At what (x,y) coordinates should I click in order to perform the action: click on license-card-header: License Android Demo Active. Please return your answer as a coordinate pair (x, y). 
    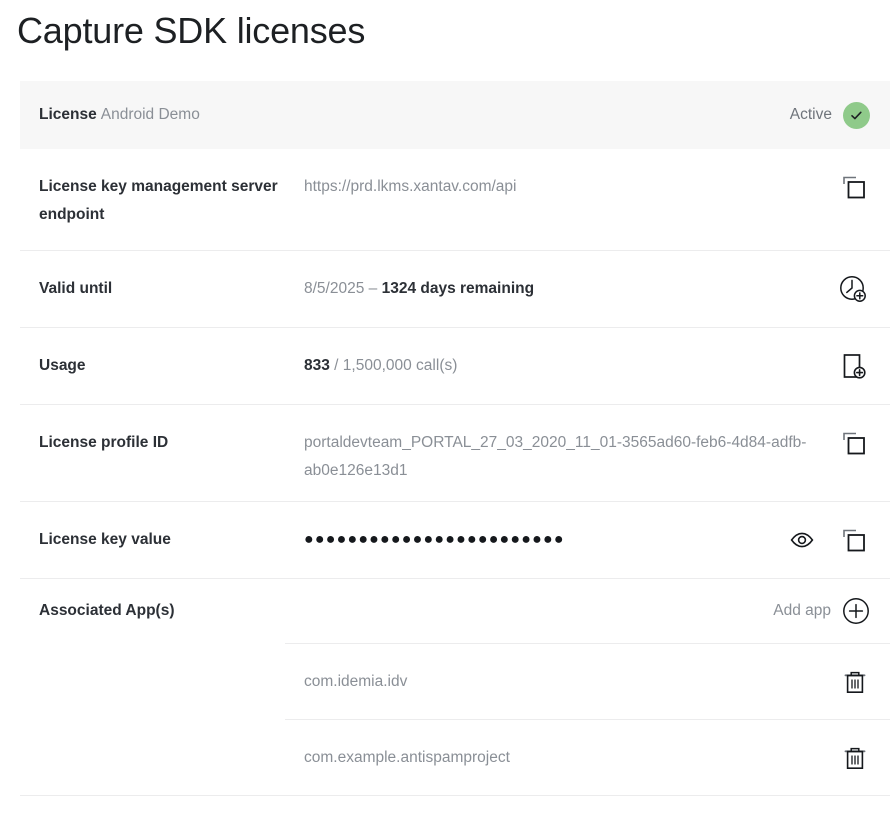
    Looking at the image, I should click on (455, 115).